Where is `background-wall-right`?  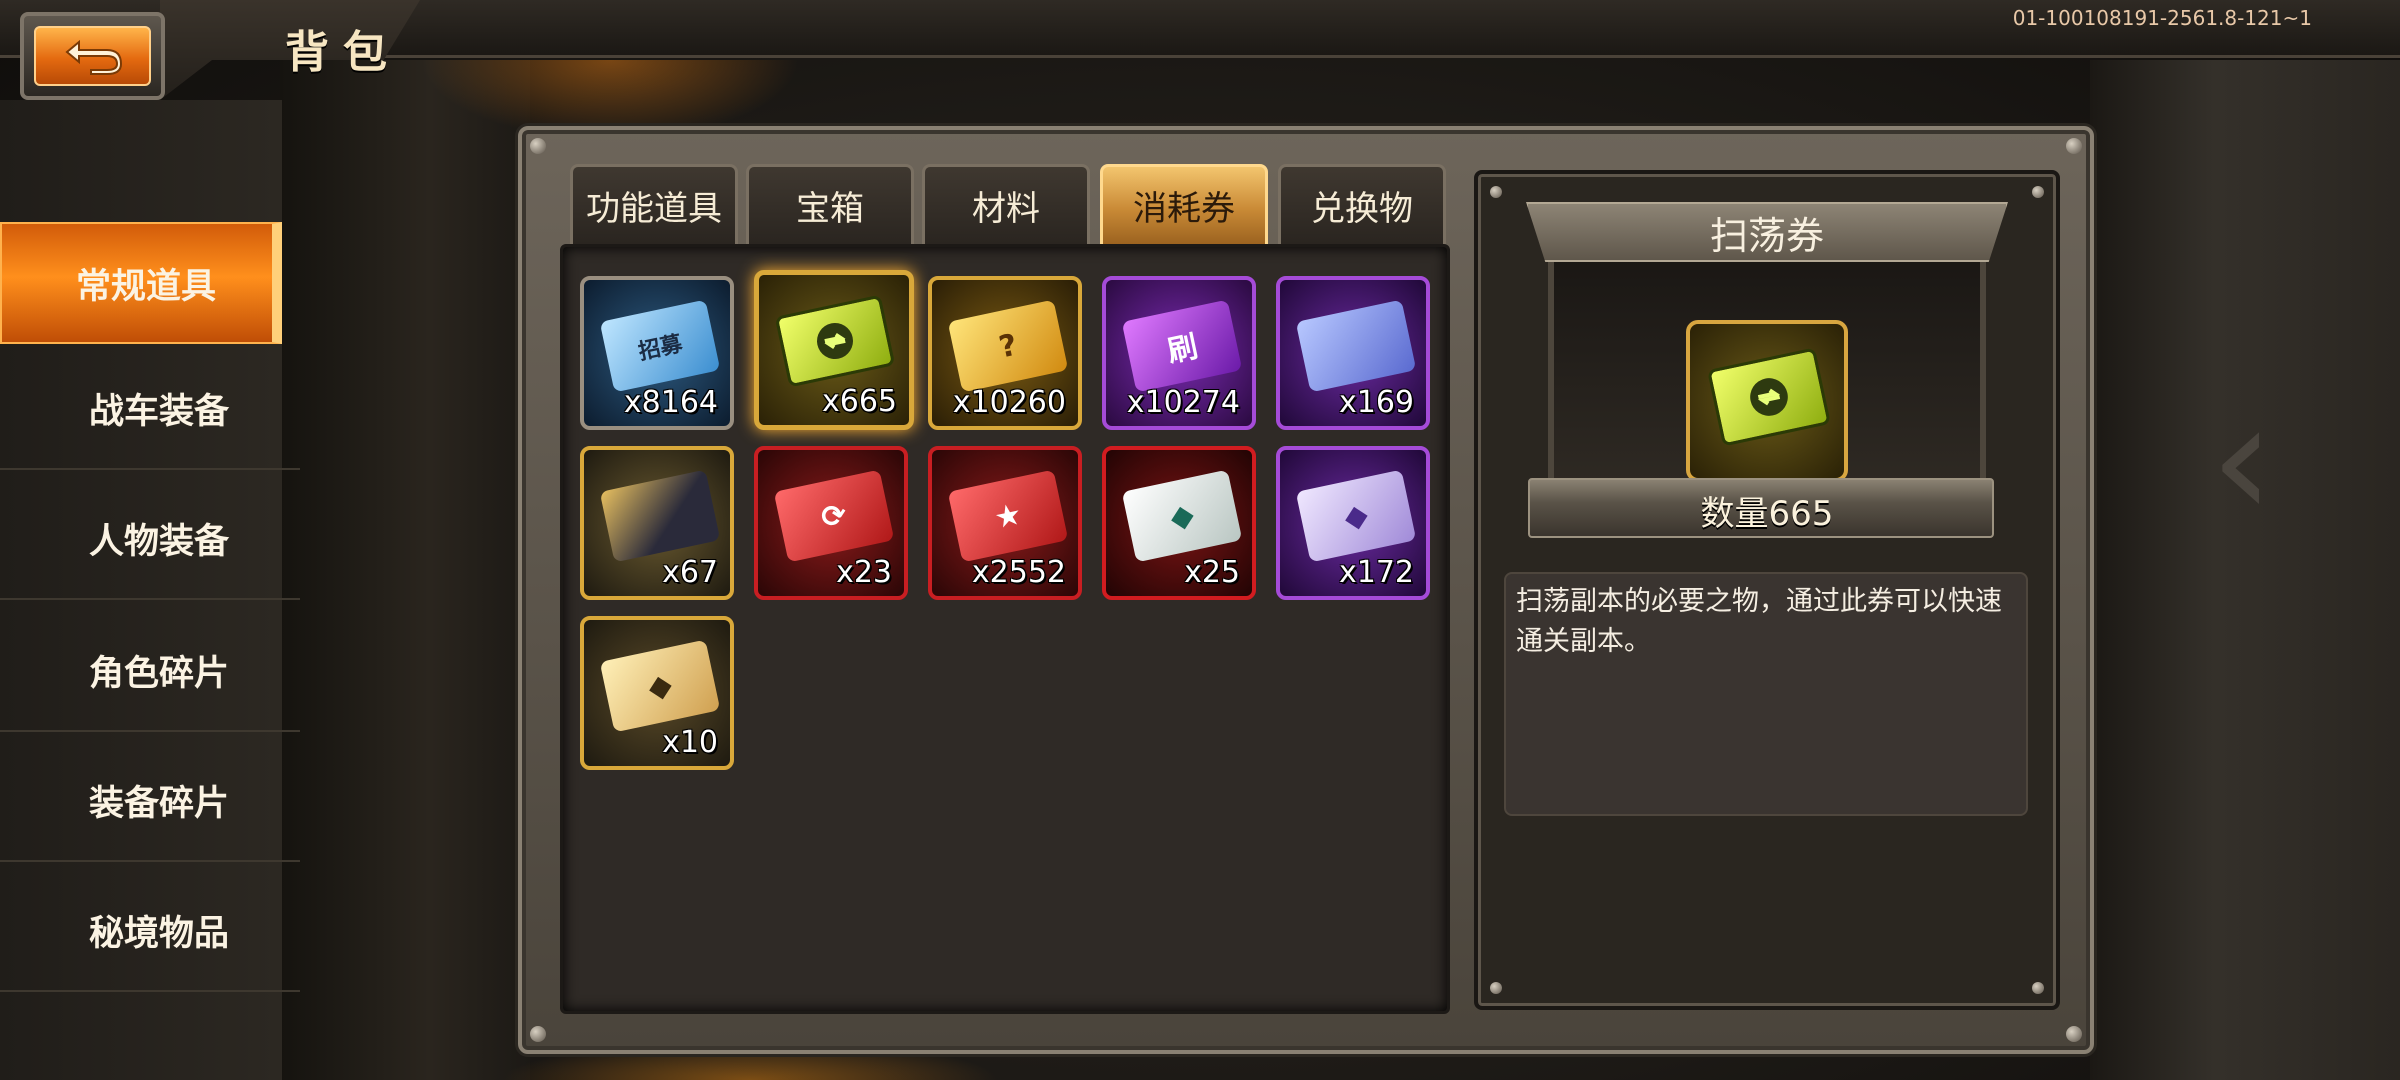
background-wall-right is located at coordinates (2245, 570).